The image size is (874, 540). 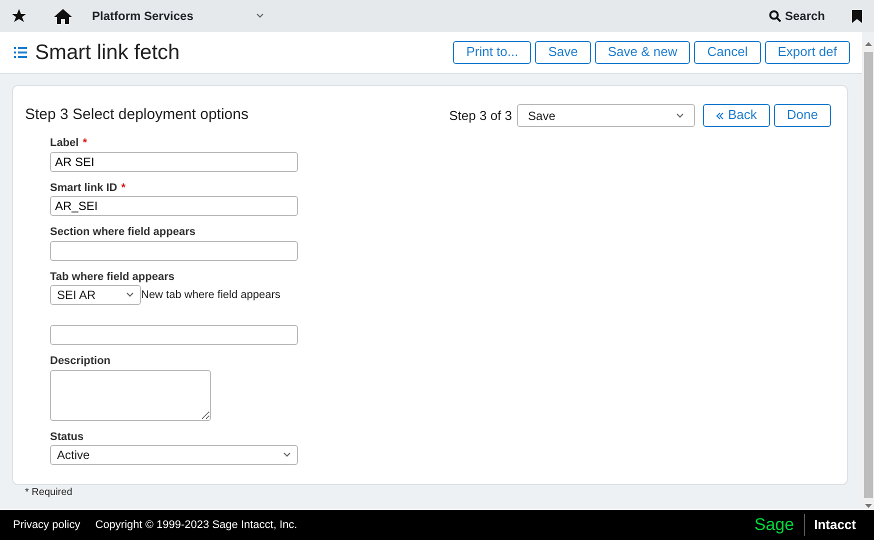 I want to click on privacy-link: Privacy policy, so click(x=46, y=525).